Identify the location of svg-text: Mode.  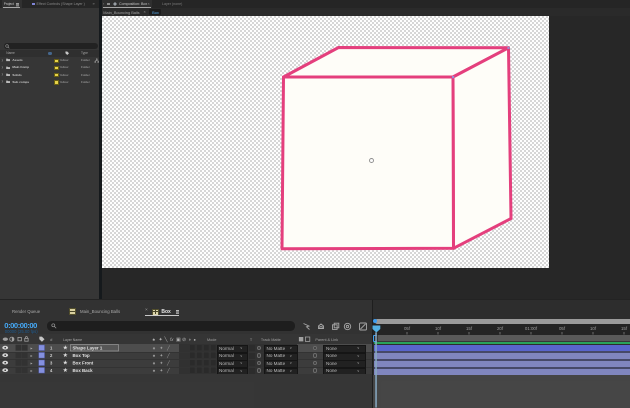
(211, 340).